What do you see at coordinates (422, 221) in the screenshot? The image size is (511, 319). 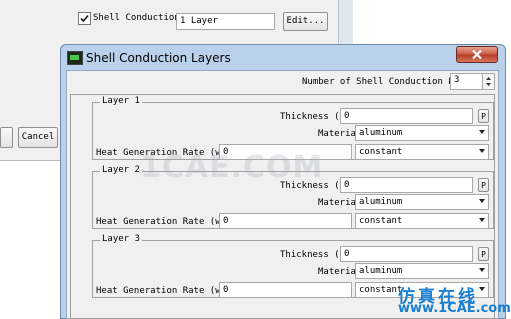 I see `layer-2-heat-method-dropdown: constant` at bounding box center [422, 221].